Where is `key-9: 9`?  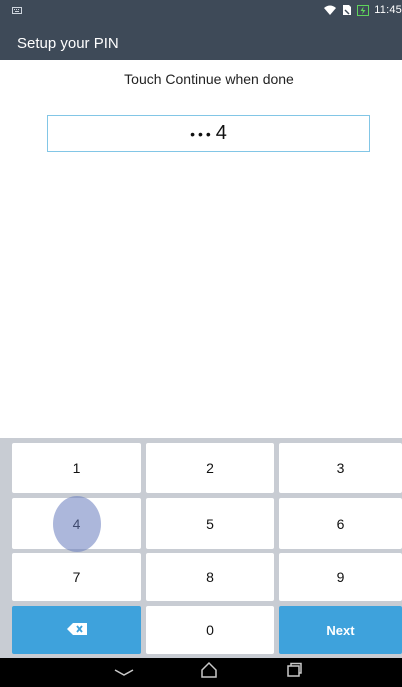 key-9: 9 is located at coordinates (340, 577).